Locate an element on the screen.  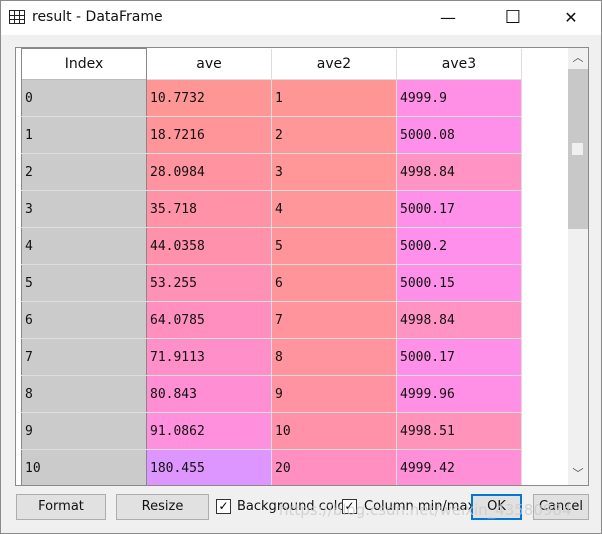
ave2-cell: 20 is located at coordinates (334, 467).